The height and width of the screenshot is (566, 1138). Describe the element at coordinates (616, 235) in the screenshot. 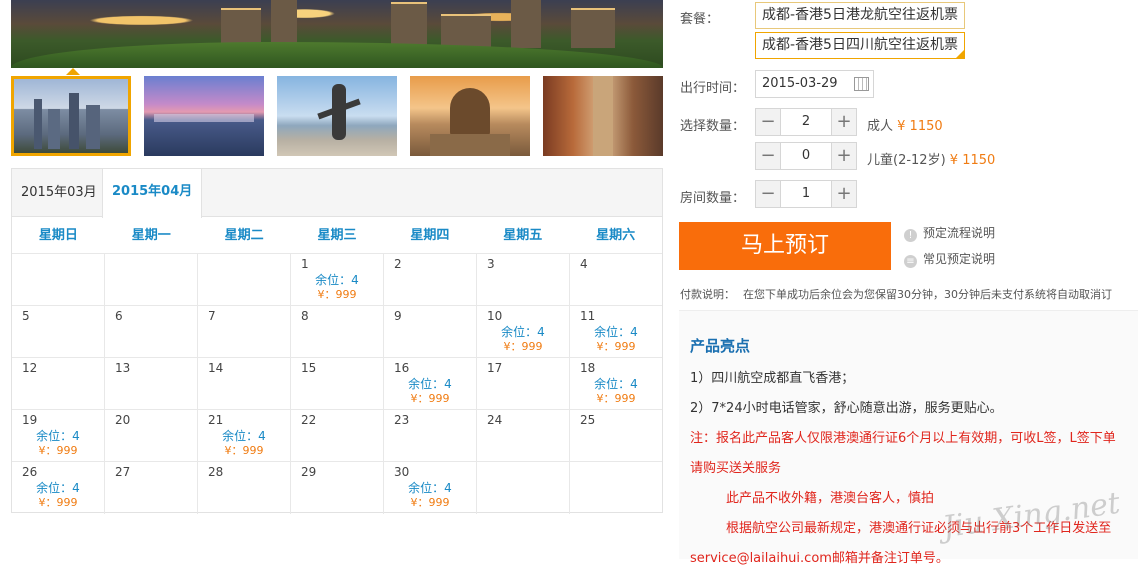

I see `weekday-label: 星期六` at that location.